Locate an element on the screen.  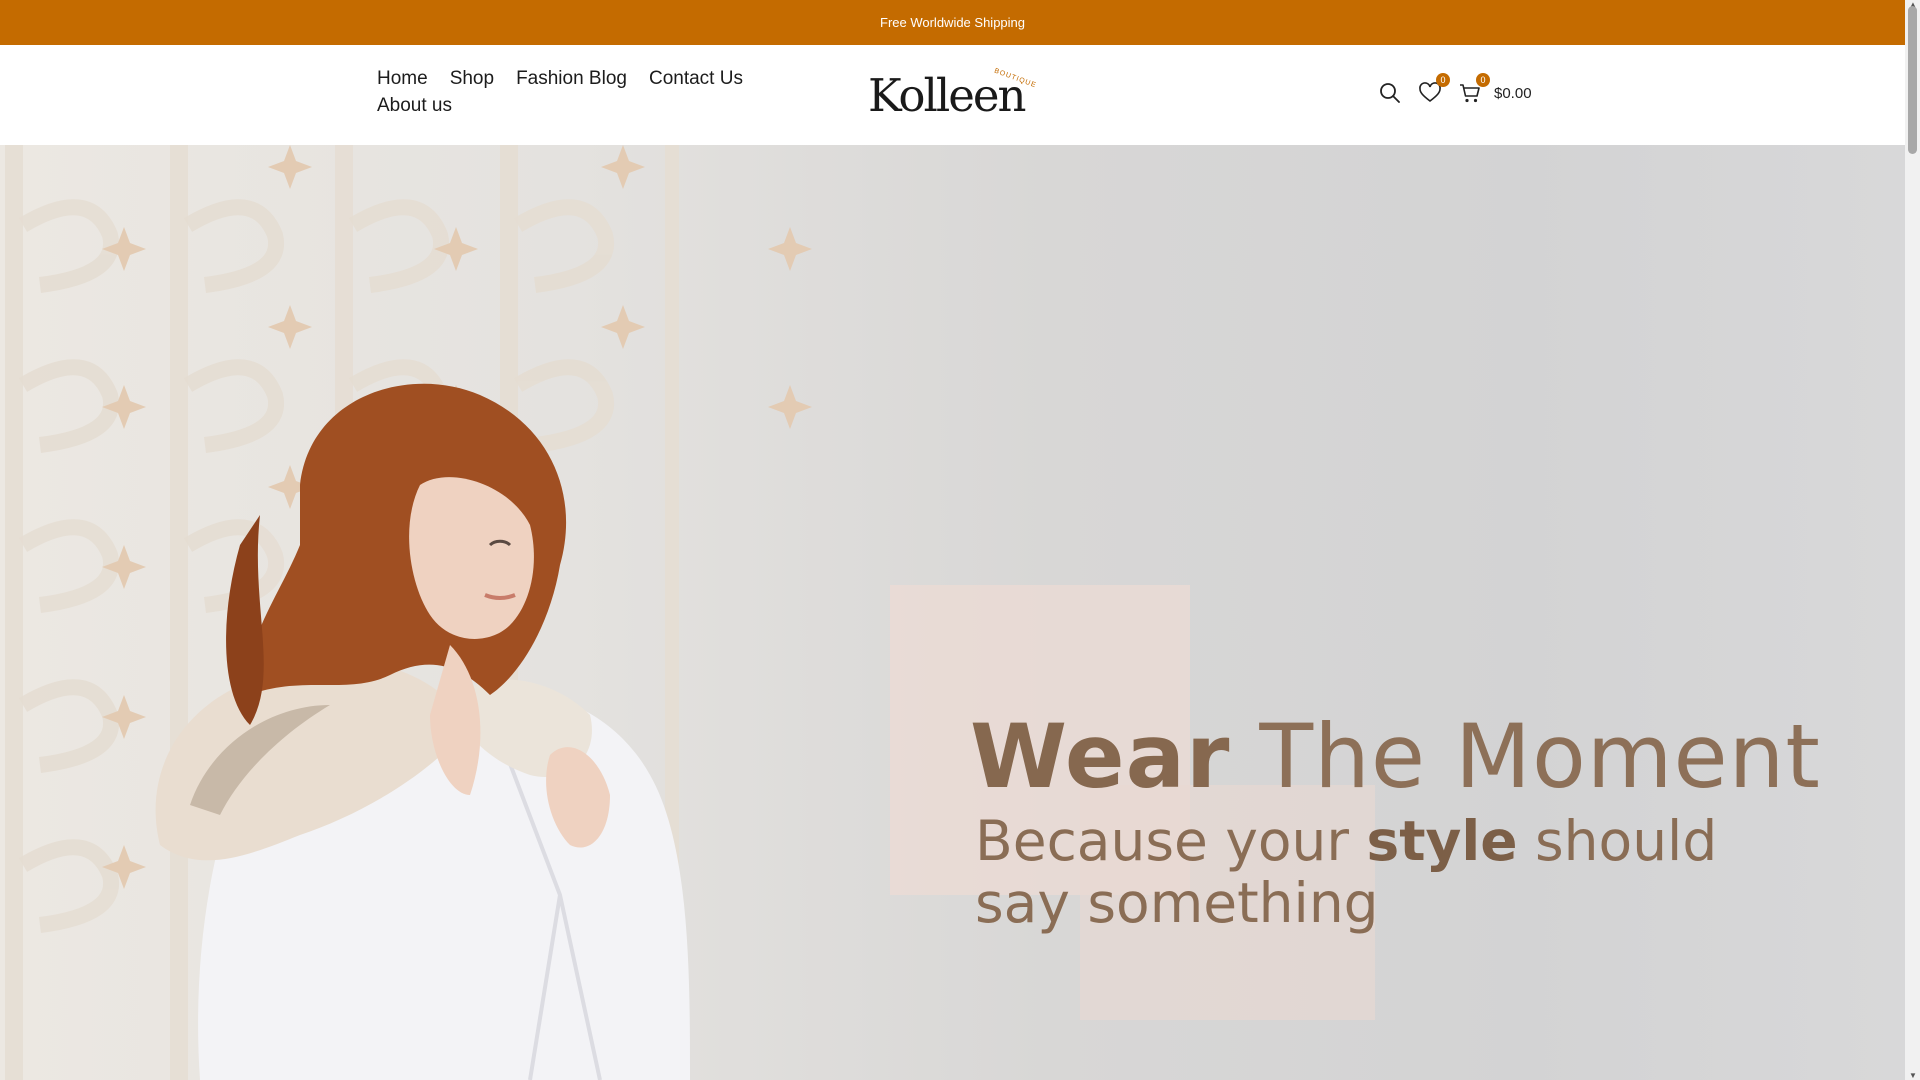
cart-total: $0.00 is located at coordinates (1513, 93).